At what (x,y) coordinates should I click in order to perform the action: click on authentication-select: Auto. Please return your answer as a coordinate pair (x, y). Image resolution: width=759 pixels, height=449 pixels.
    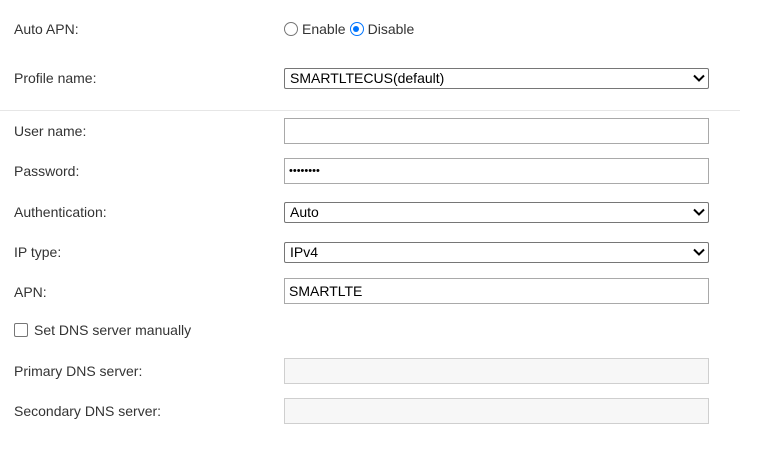
    Looking at the image, I should click on (496, 212).